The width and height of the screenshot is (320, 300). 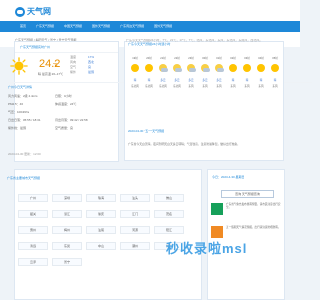 I want to click on city-link: 湛江, so click(x=67, y=214).